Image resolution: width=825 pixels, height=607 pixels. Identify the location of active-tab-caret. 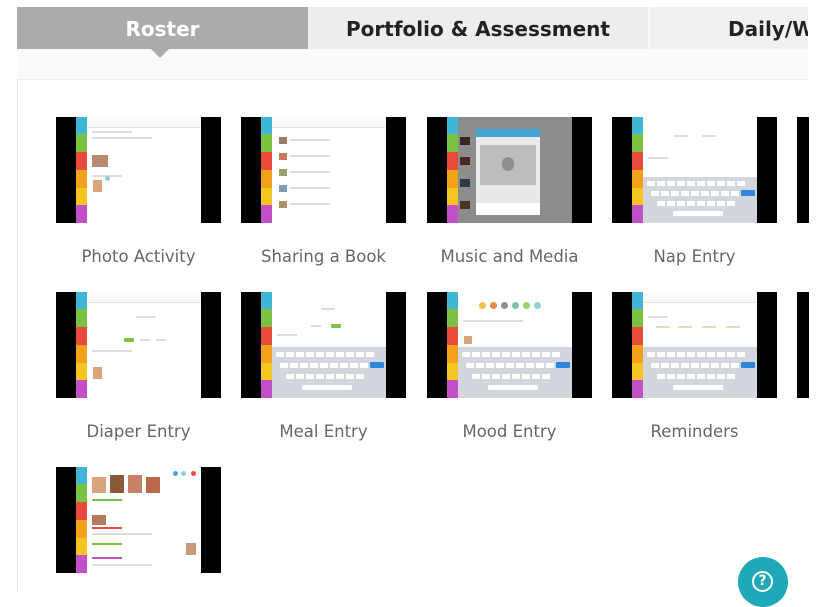
(160, 53).